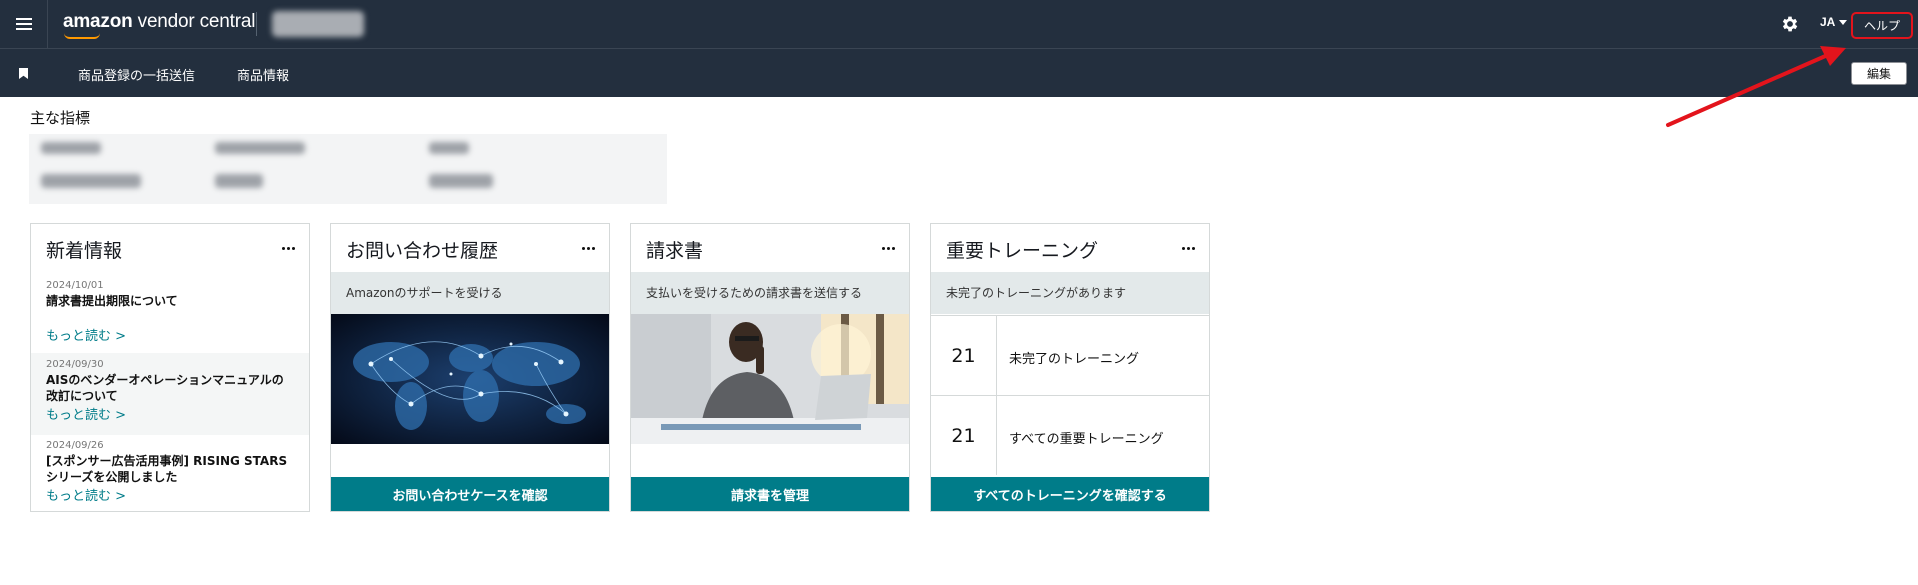  Describe the element at coordinates (1022, 251) in the screenshot. I see `card-title: 重要トレーニング` at that location.